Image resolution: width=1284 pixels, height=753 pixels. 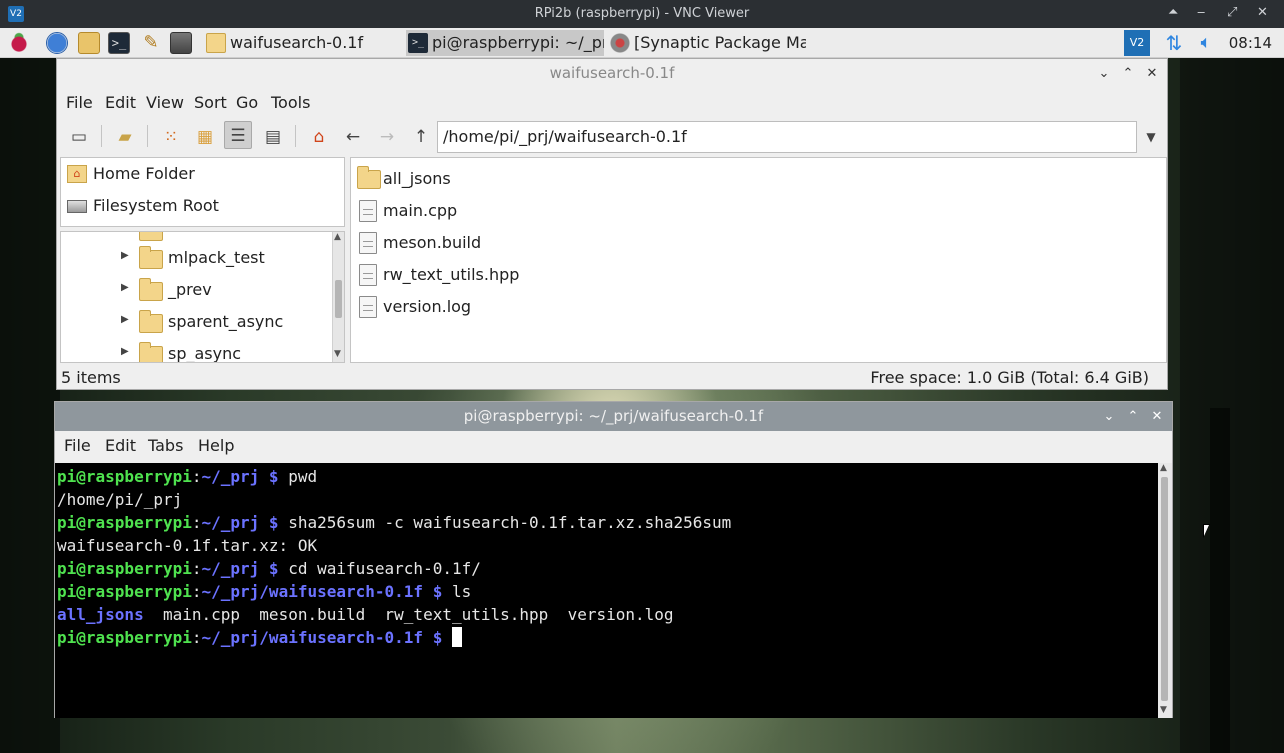 I want to click on tree-item-label: sparent_async, so click(x=226, y=321).